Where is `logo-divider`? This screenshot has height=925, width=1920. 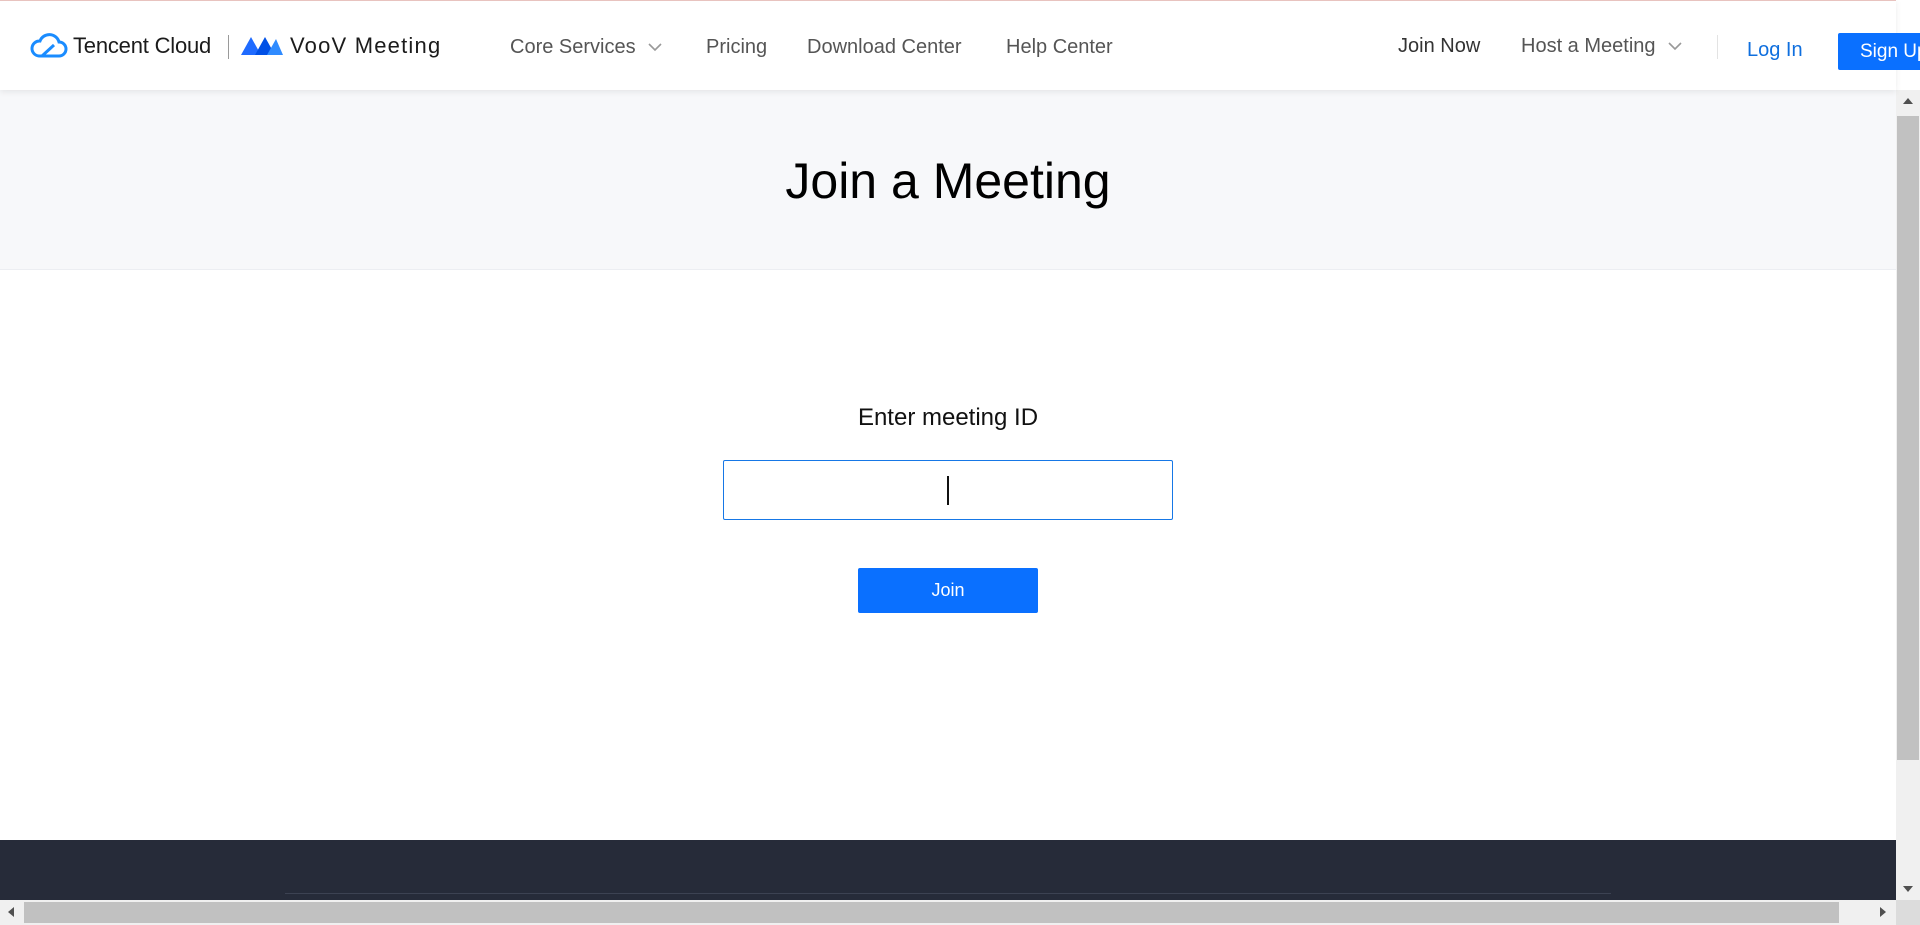 logo-divider is located at coordinates (228, 47).